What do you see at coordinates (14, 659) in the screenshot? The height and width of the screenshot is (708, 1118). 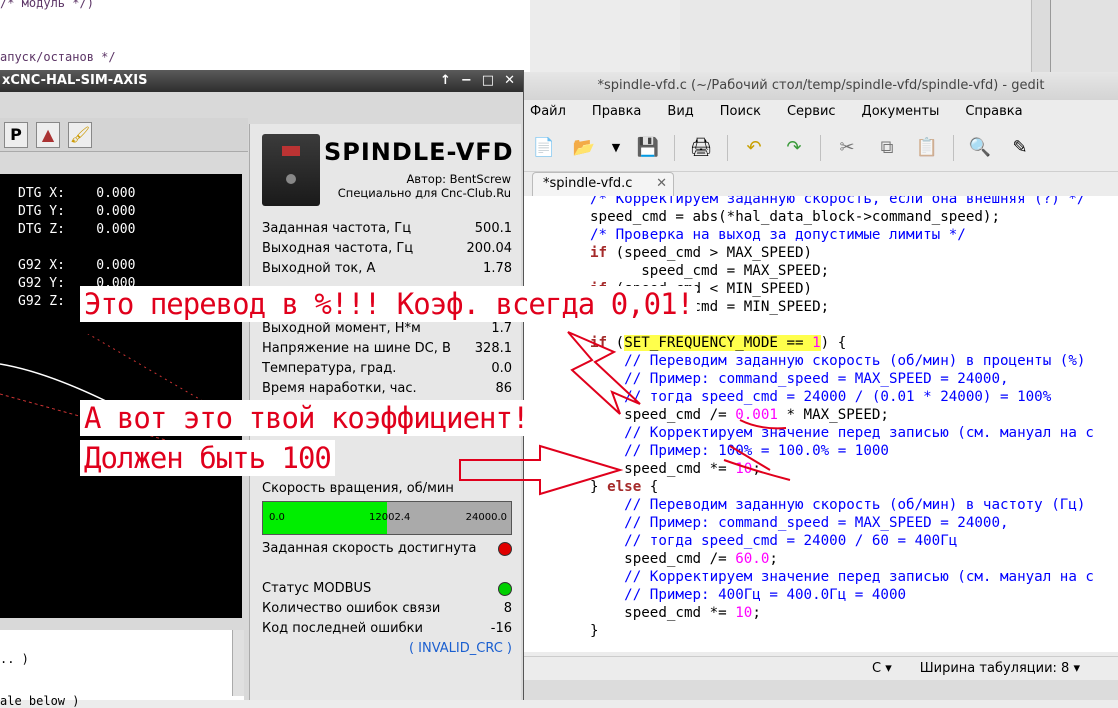 I see `gcode-line: .. )` at bounding box center [14, 659].